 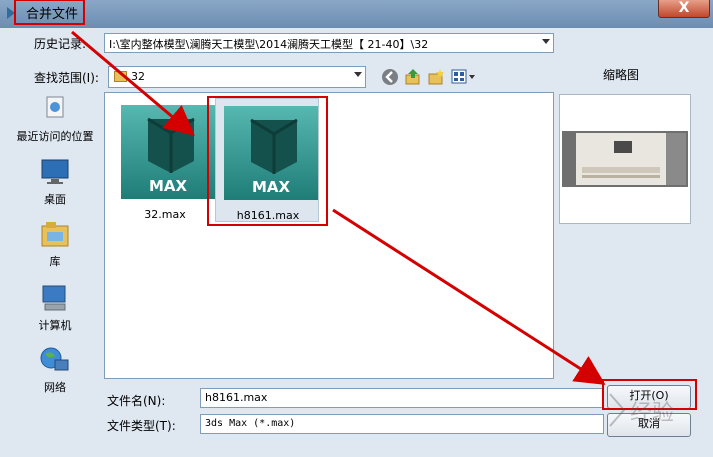 What do you see at coordinates (141, 426) in the screenshot?
I see `filetype-label: 文件类型(T):` at bounding box center [141, 426].